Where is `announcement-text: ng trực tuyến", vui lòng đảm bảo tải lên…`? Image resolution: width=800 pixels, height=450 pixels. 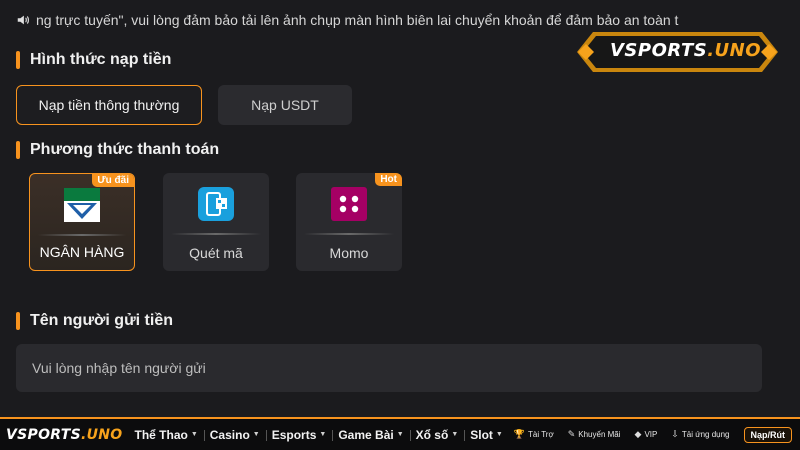
announcement-text: ng trực tuyến", vui lòng đảm bảo tải lên… is located at coordinates (357, 20).